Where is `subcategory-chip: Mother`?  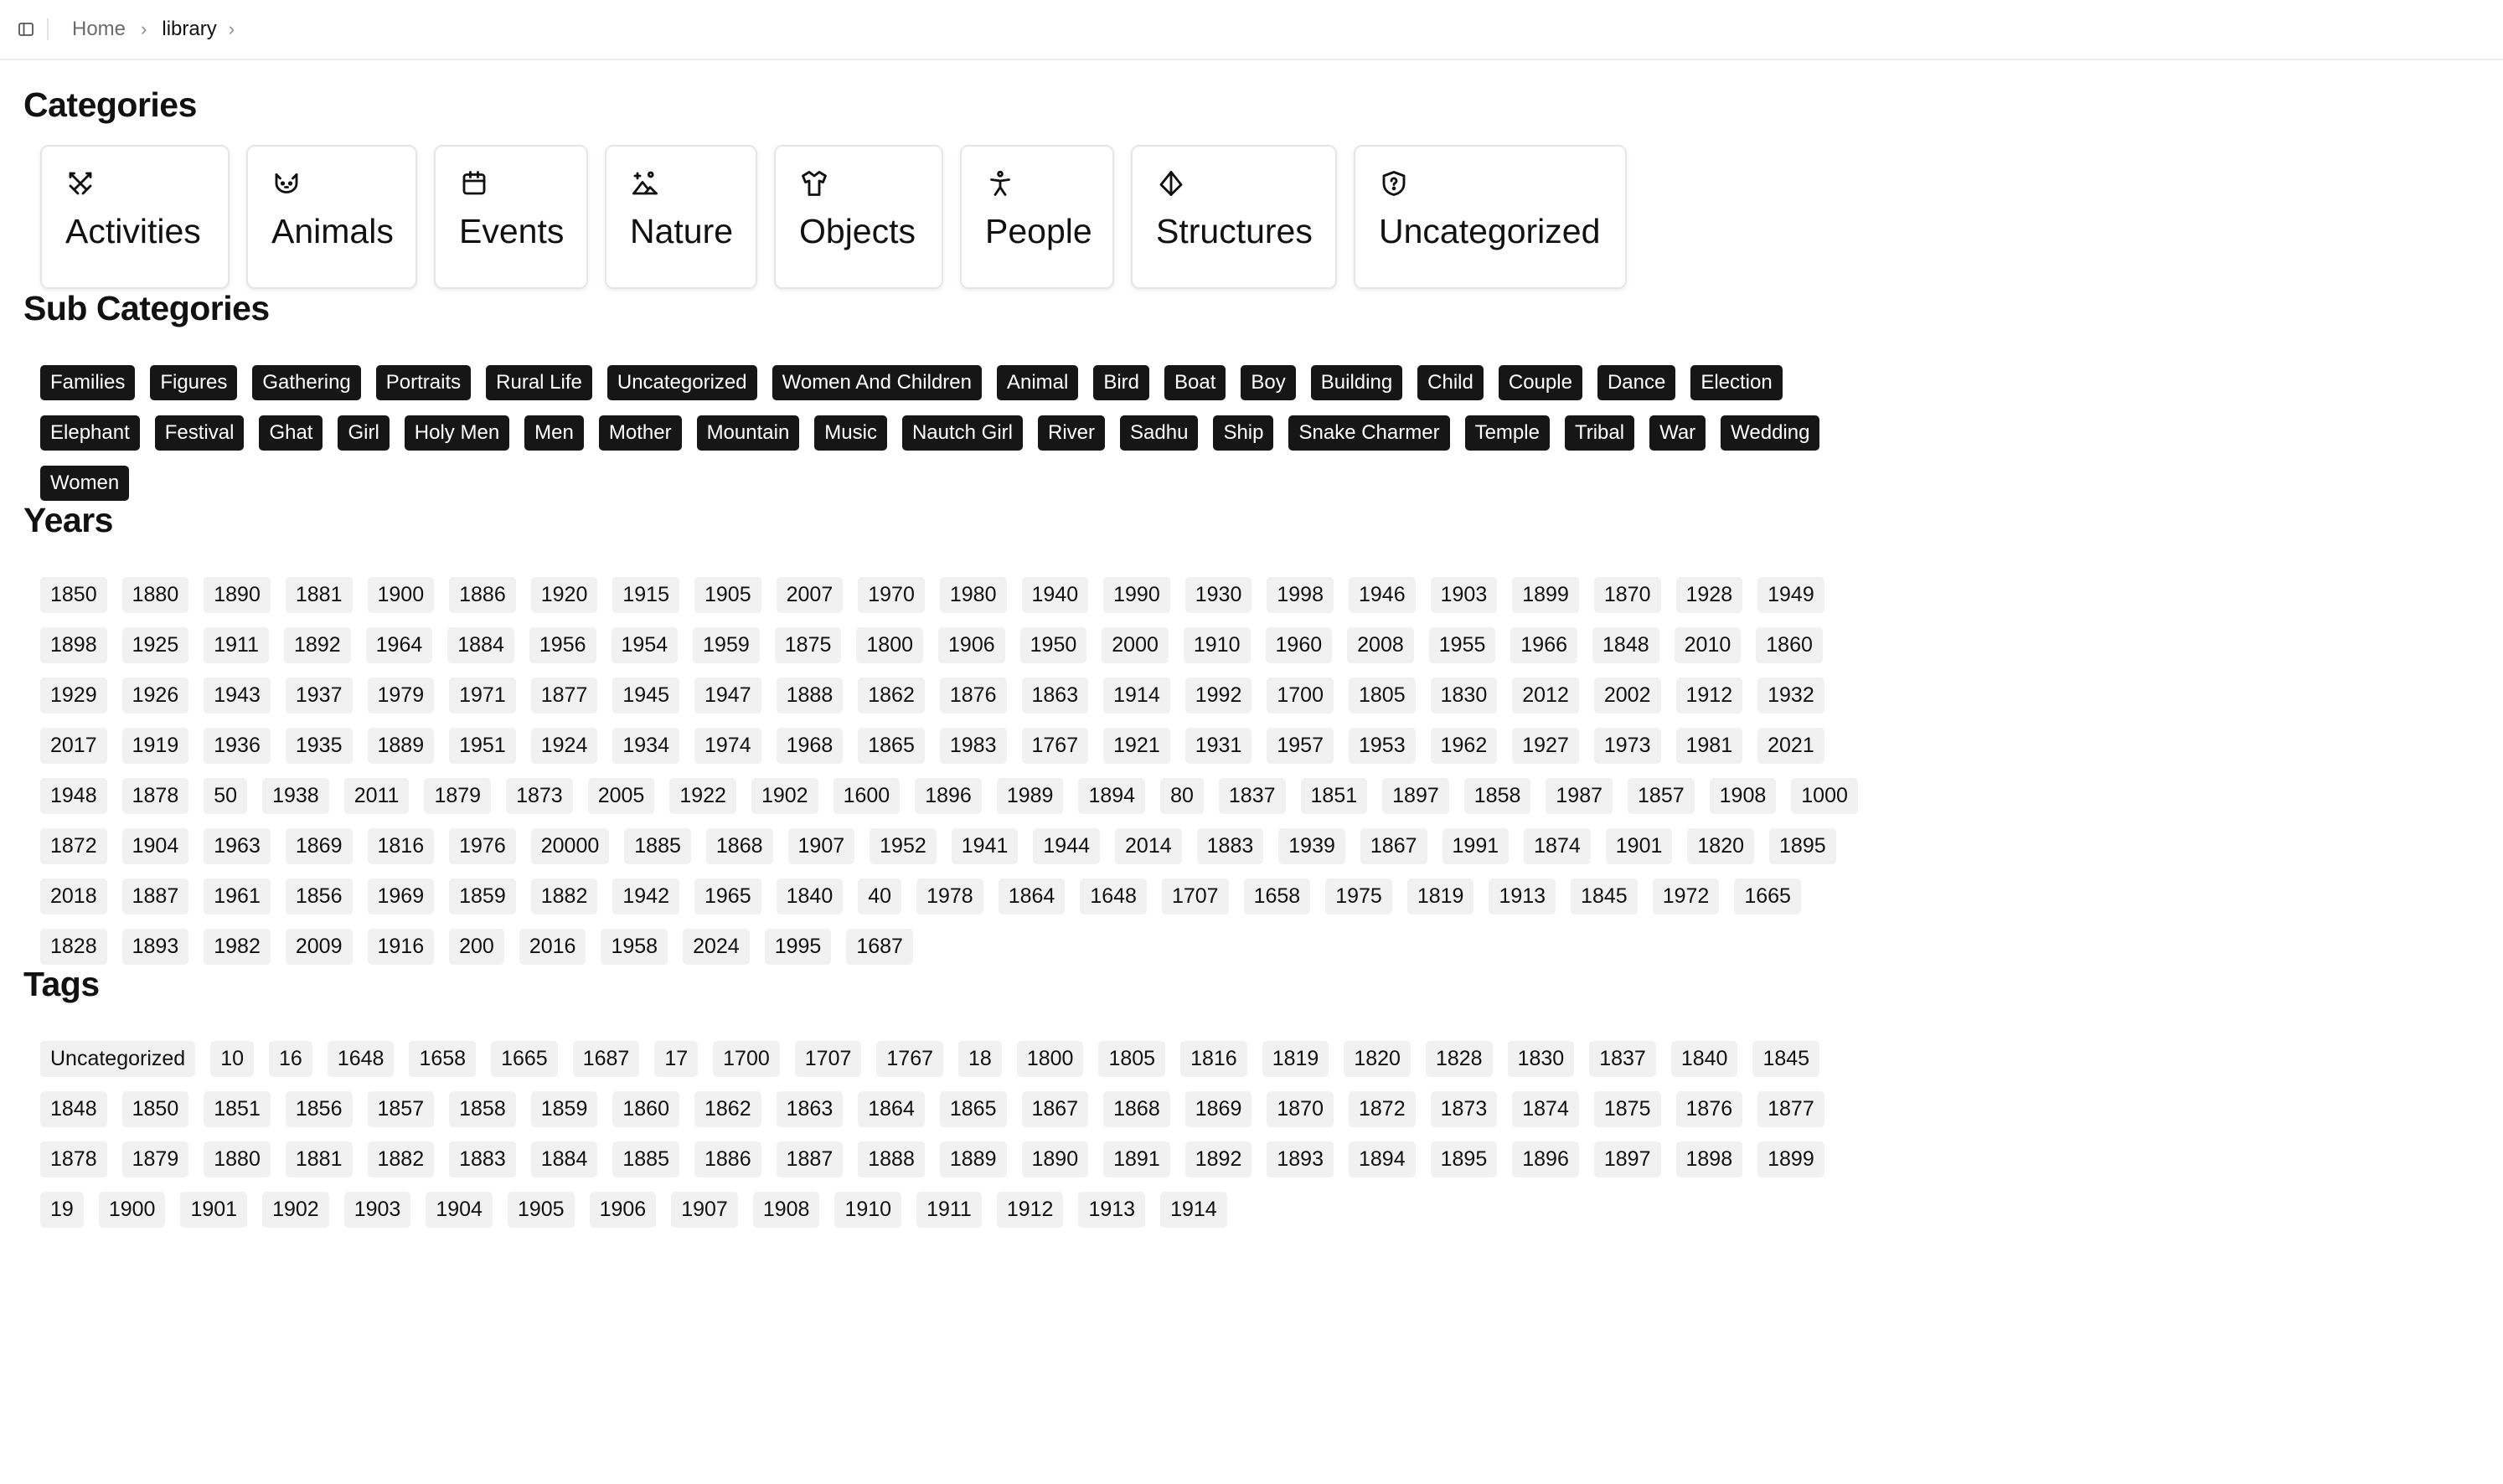 subcategory-chip: Mother is located at coordinates (640, 433).